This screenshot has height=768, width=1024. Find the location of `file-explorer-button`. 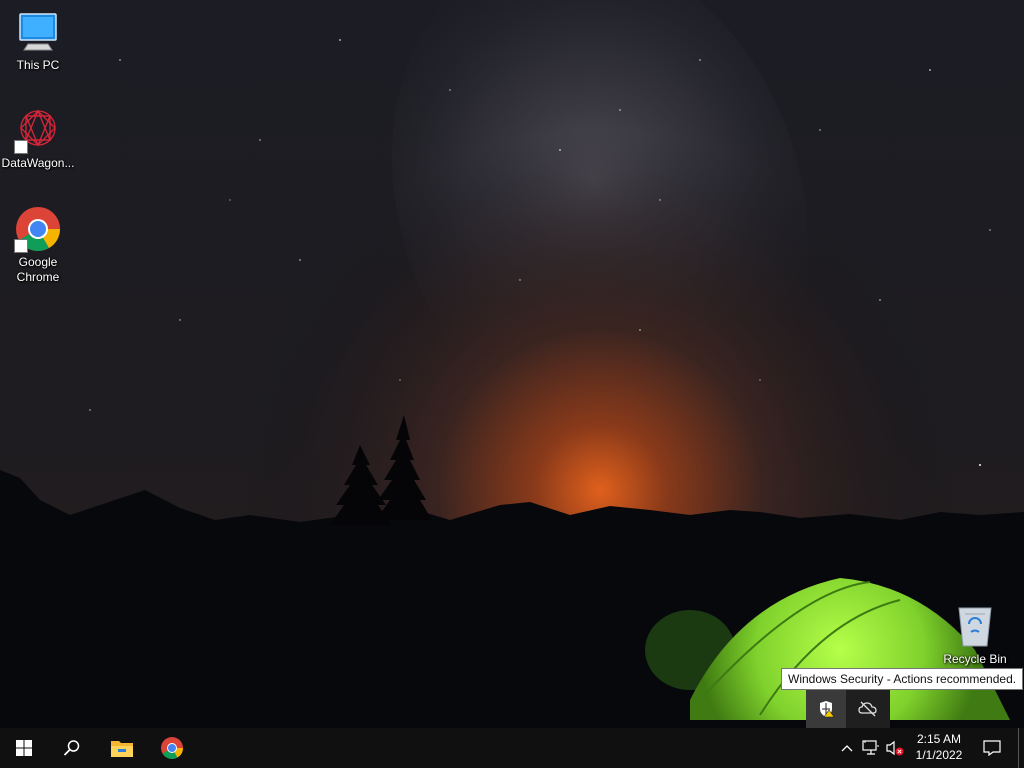

file-explorer-button is located at coordinates (122, 748).